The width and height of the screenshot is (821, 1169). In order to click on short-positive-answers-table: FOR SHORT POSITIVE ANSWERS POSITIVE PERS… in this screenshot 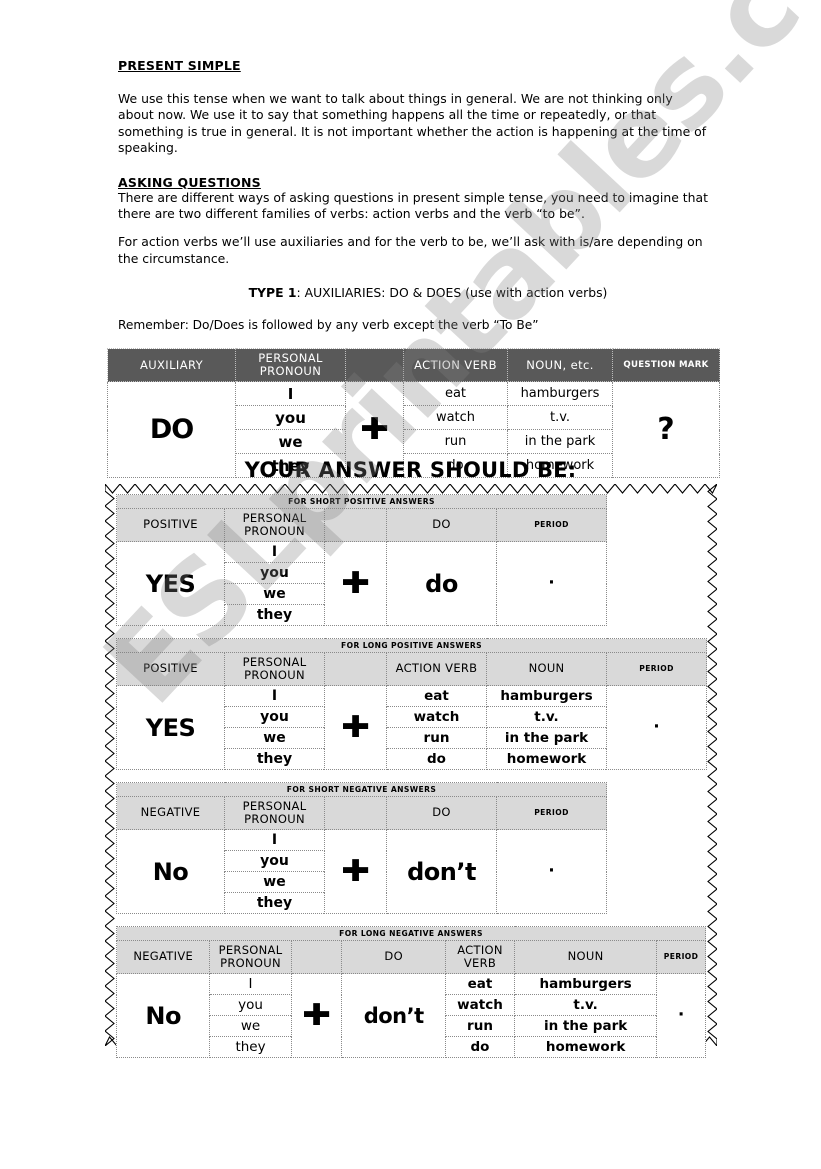, I will do `click(411, 560)`.